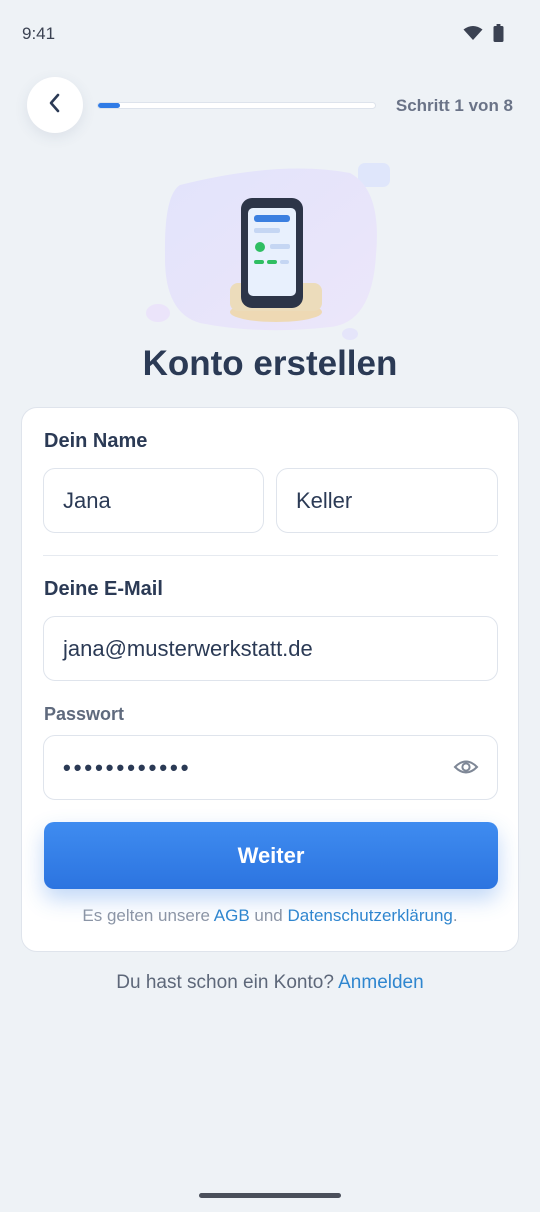  Describe the element at coordinates (270, 648) in the screenshot. I see `email-input: jana@musterwerkstatt.de` at that location.